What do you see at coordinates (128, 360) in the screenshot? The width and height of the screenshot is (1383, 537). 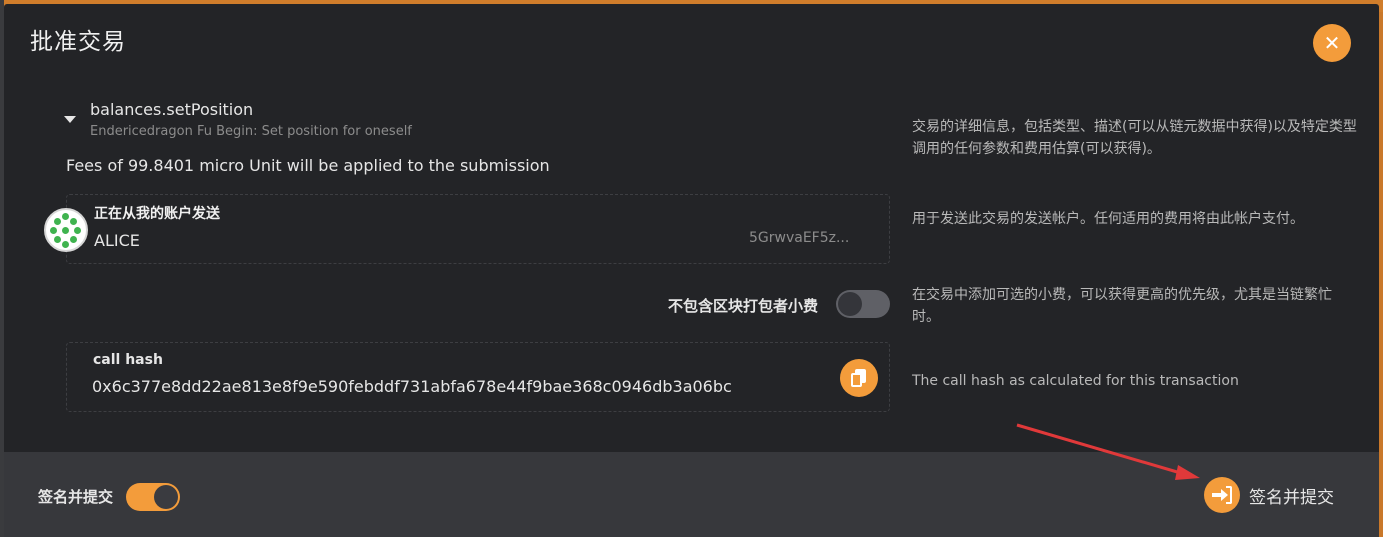 I see `call-hash-label: call hash` at bounding box center [128, 360].